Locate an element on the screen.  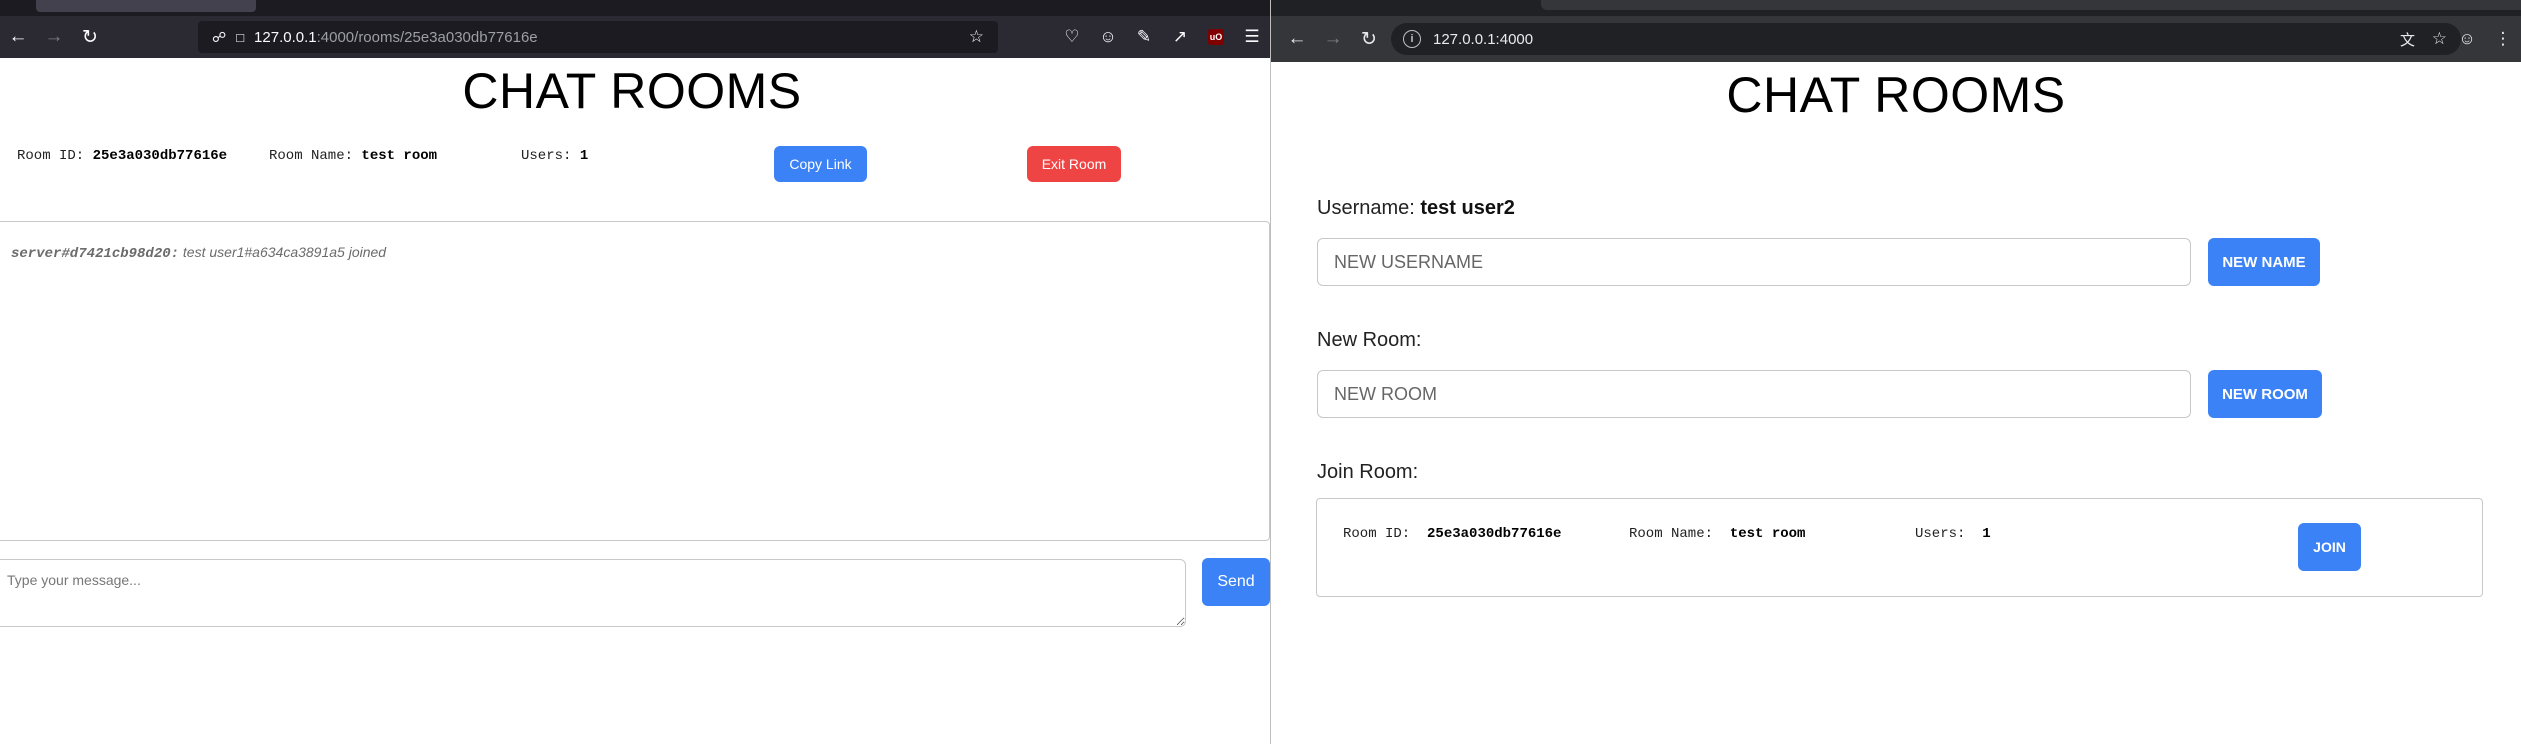
url-host: 127.0.0.1 is located at coordinates (285, 37).